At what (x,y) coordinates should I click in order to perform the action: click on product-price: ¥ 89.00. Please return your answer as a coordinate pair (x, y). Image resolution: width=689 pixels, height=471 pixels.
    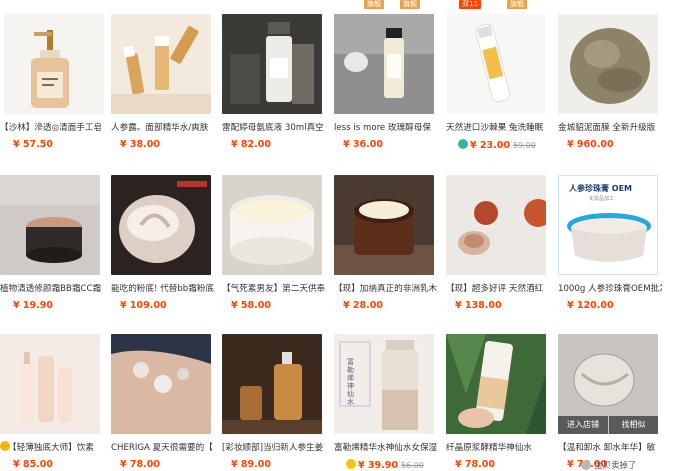
    Looking at the image, I should click on (251, 464).